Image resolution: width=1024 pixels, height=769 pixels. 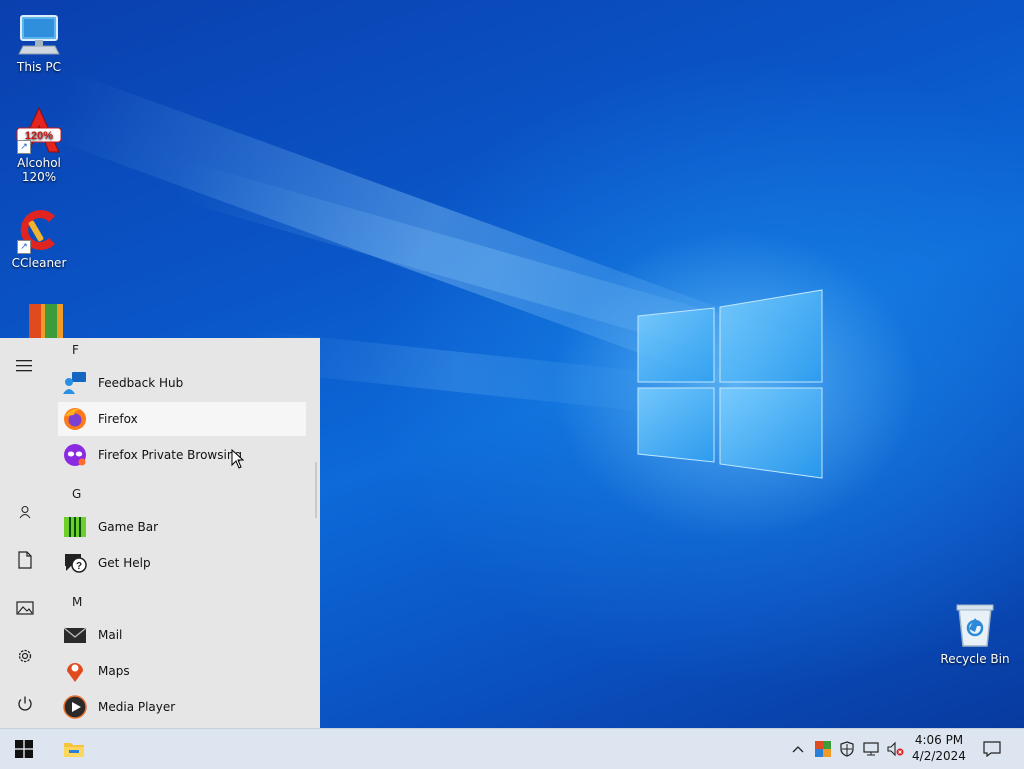 I want to click on network-icon, so click(x=871, y=749).